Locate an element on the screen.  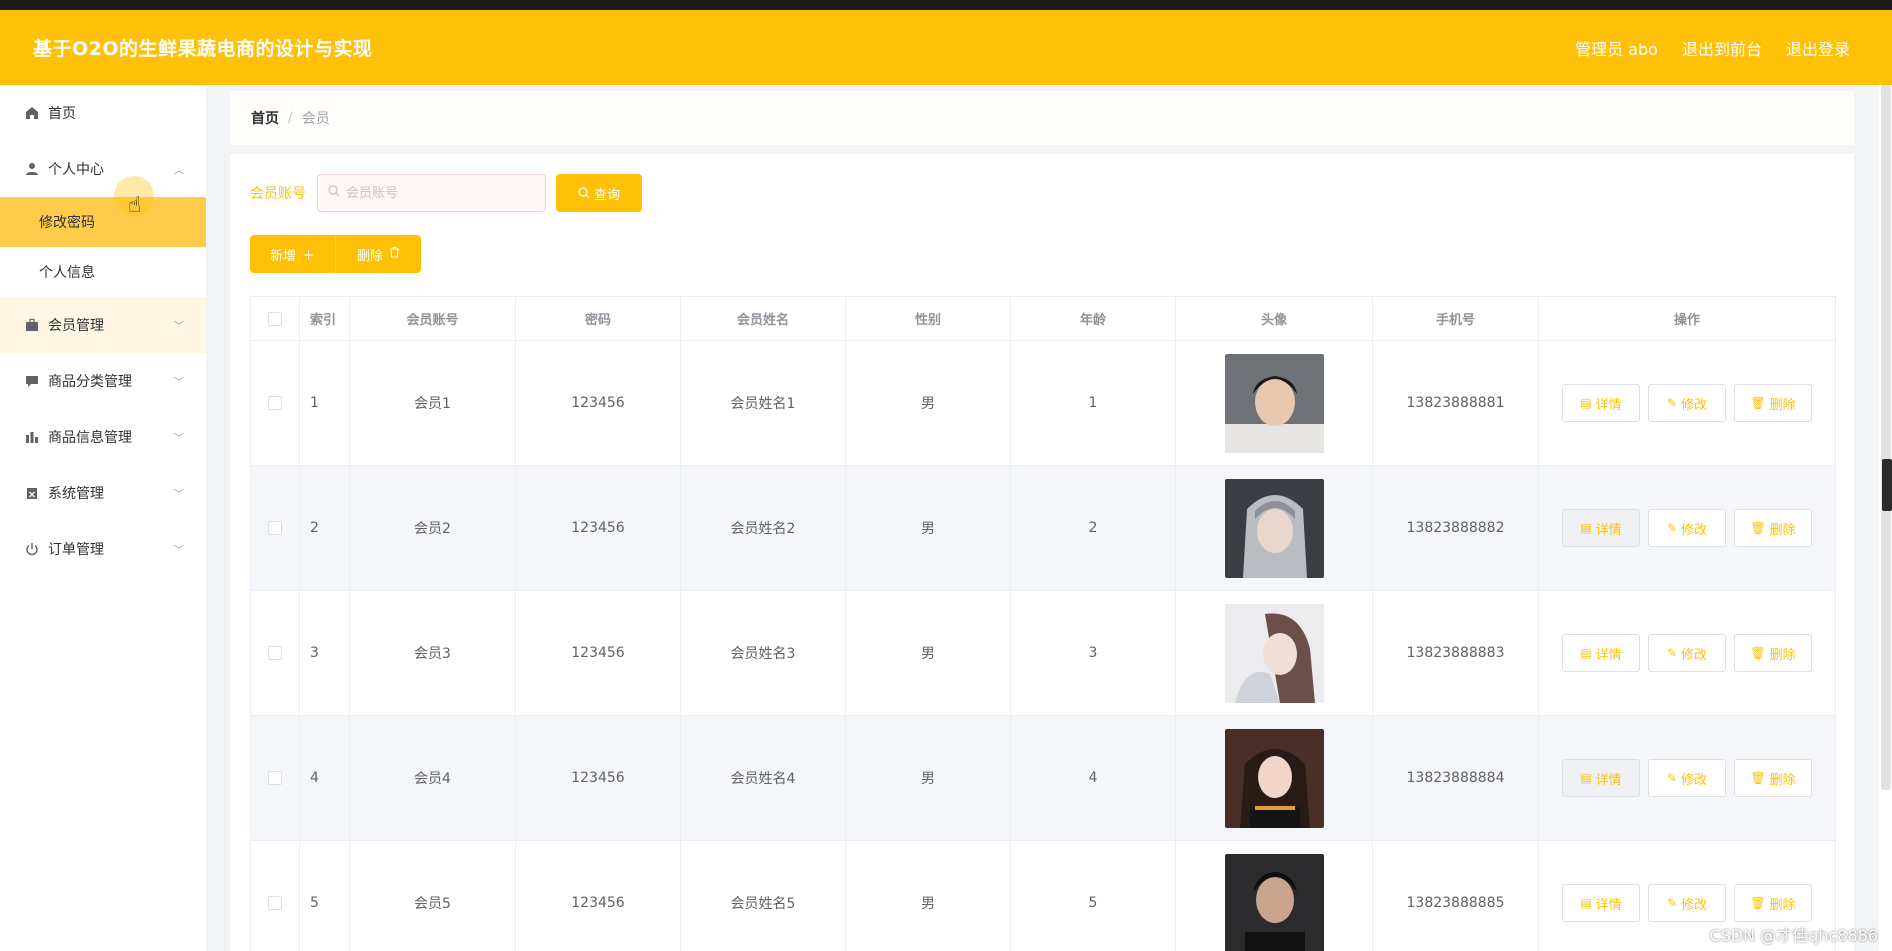
power-icon is located at coordinates (32, 549).